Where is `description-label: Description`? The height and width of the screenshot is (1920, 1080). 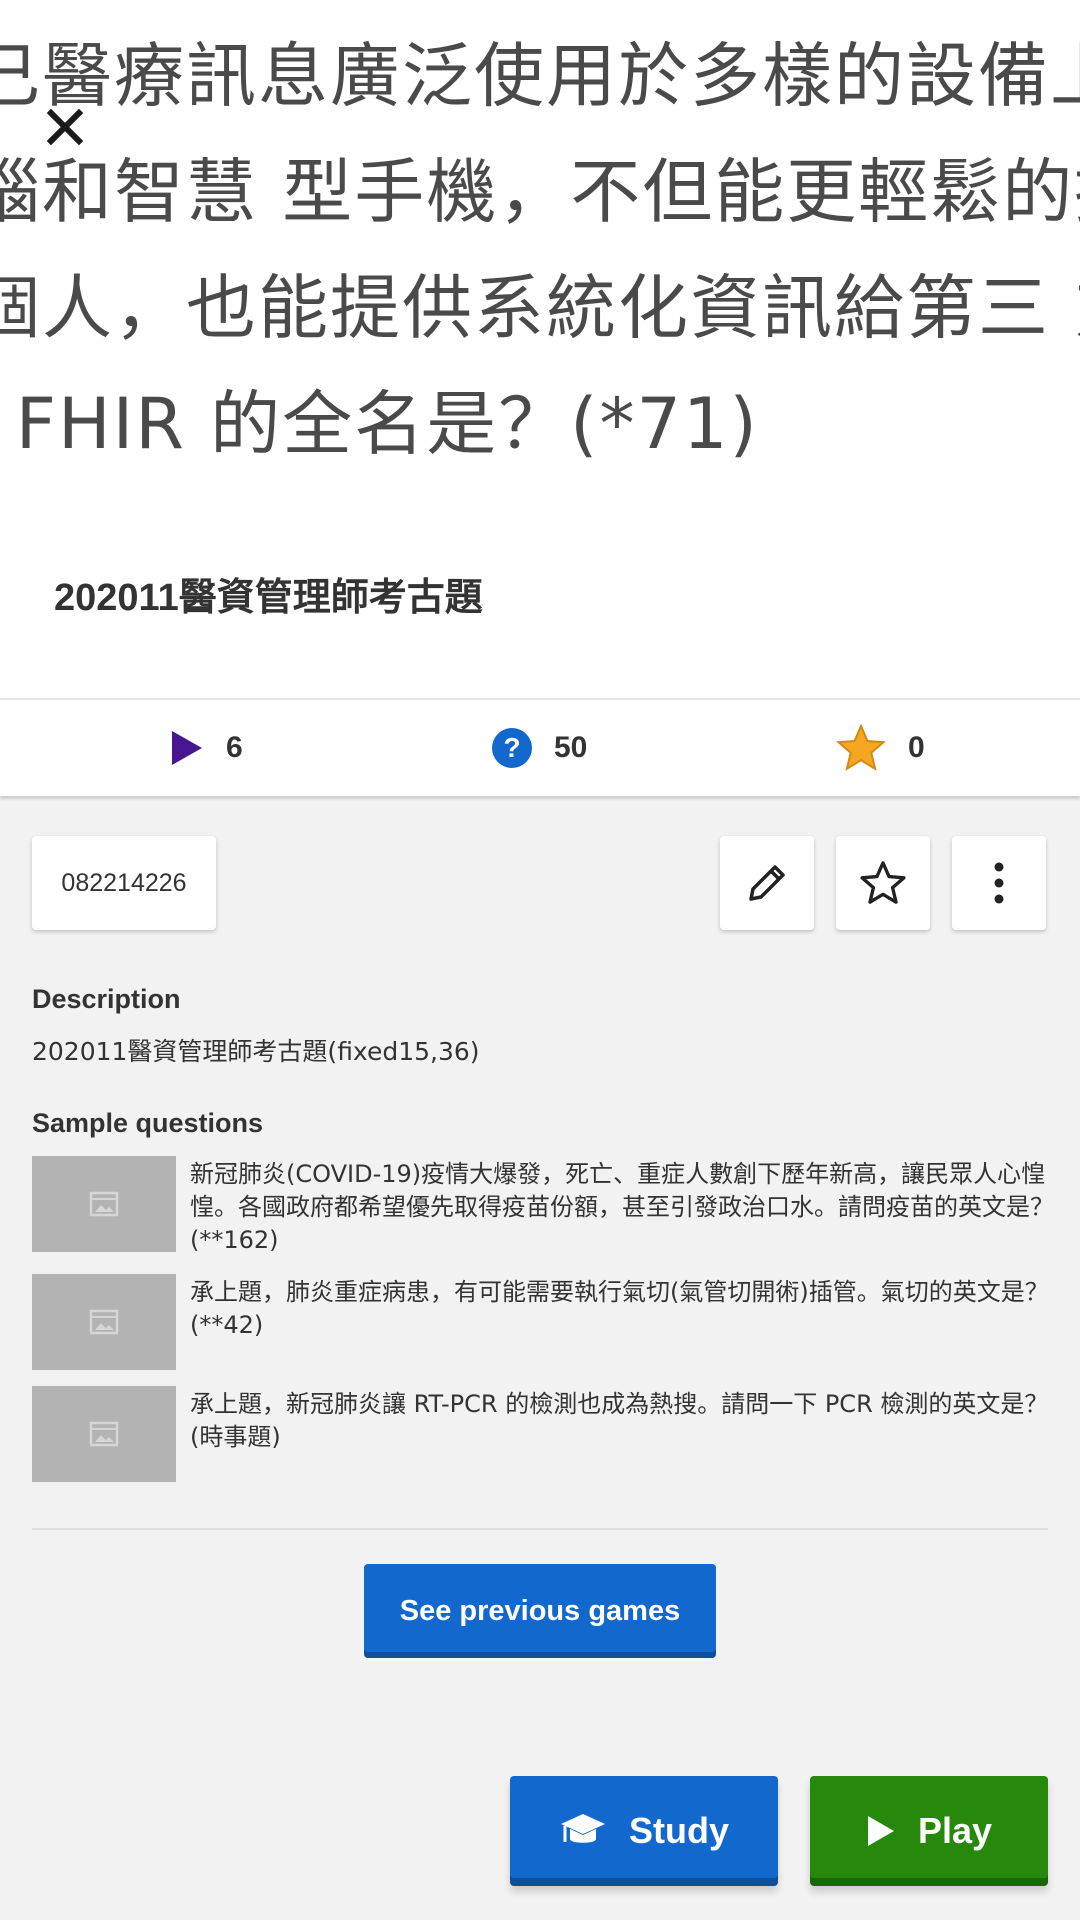 description-label: Description is located at coordinates (106, 999).